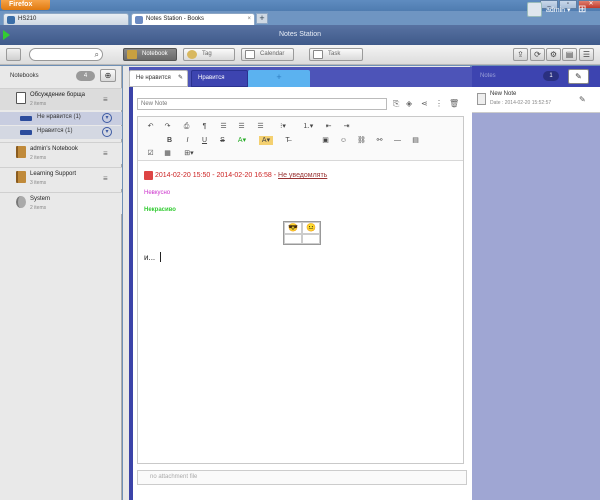 This screenshot has width=600, height=500. What do you see at coordinates (520, 54) in the screenshot?
I see `share-icon: ⇪` at bounding box center [520, 54].